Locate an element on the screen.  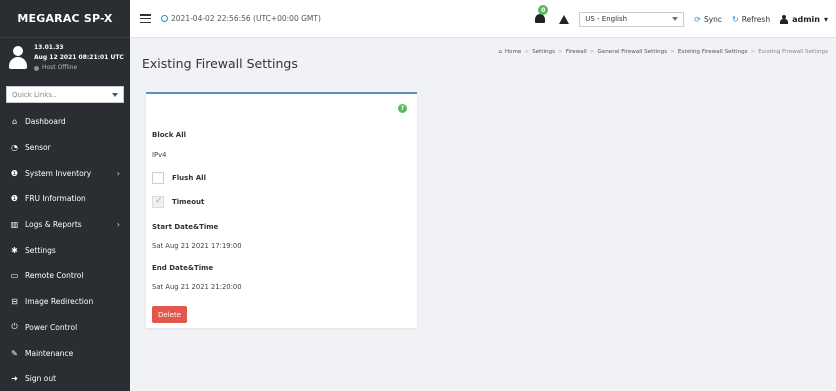
delete-button: Delete is located at coordinates (169, 314).